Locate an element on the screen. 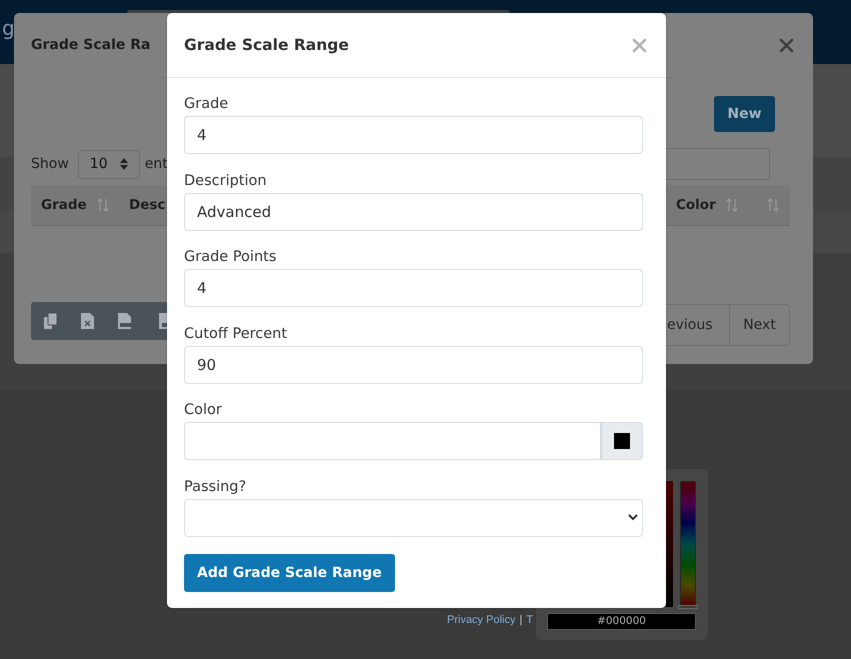 The width and height of the screenshot is (851, 659). hue-slider-track is located at coordinates (688, 544).